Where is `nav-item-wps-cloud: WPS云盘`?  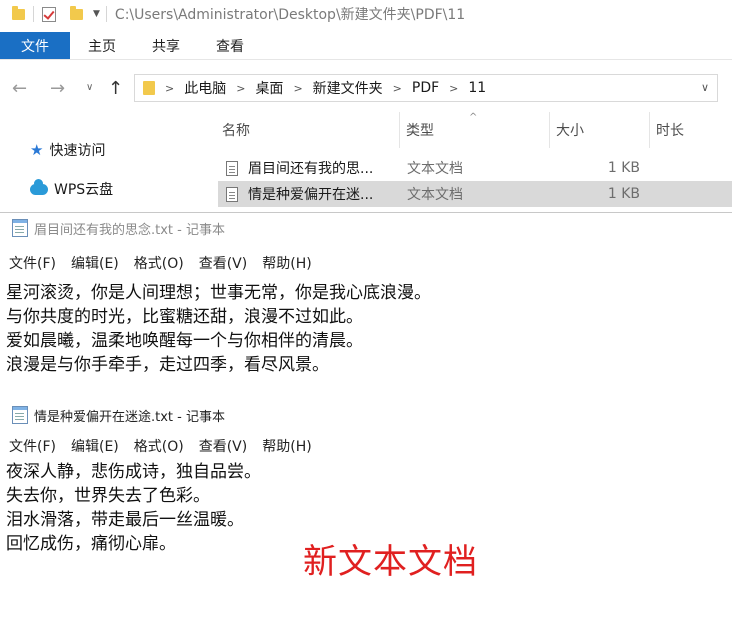 nav-item-wps-cloud: WPS云盘 is located at coordinates (72, 188).